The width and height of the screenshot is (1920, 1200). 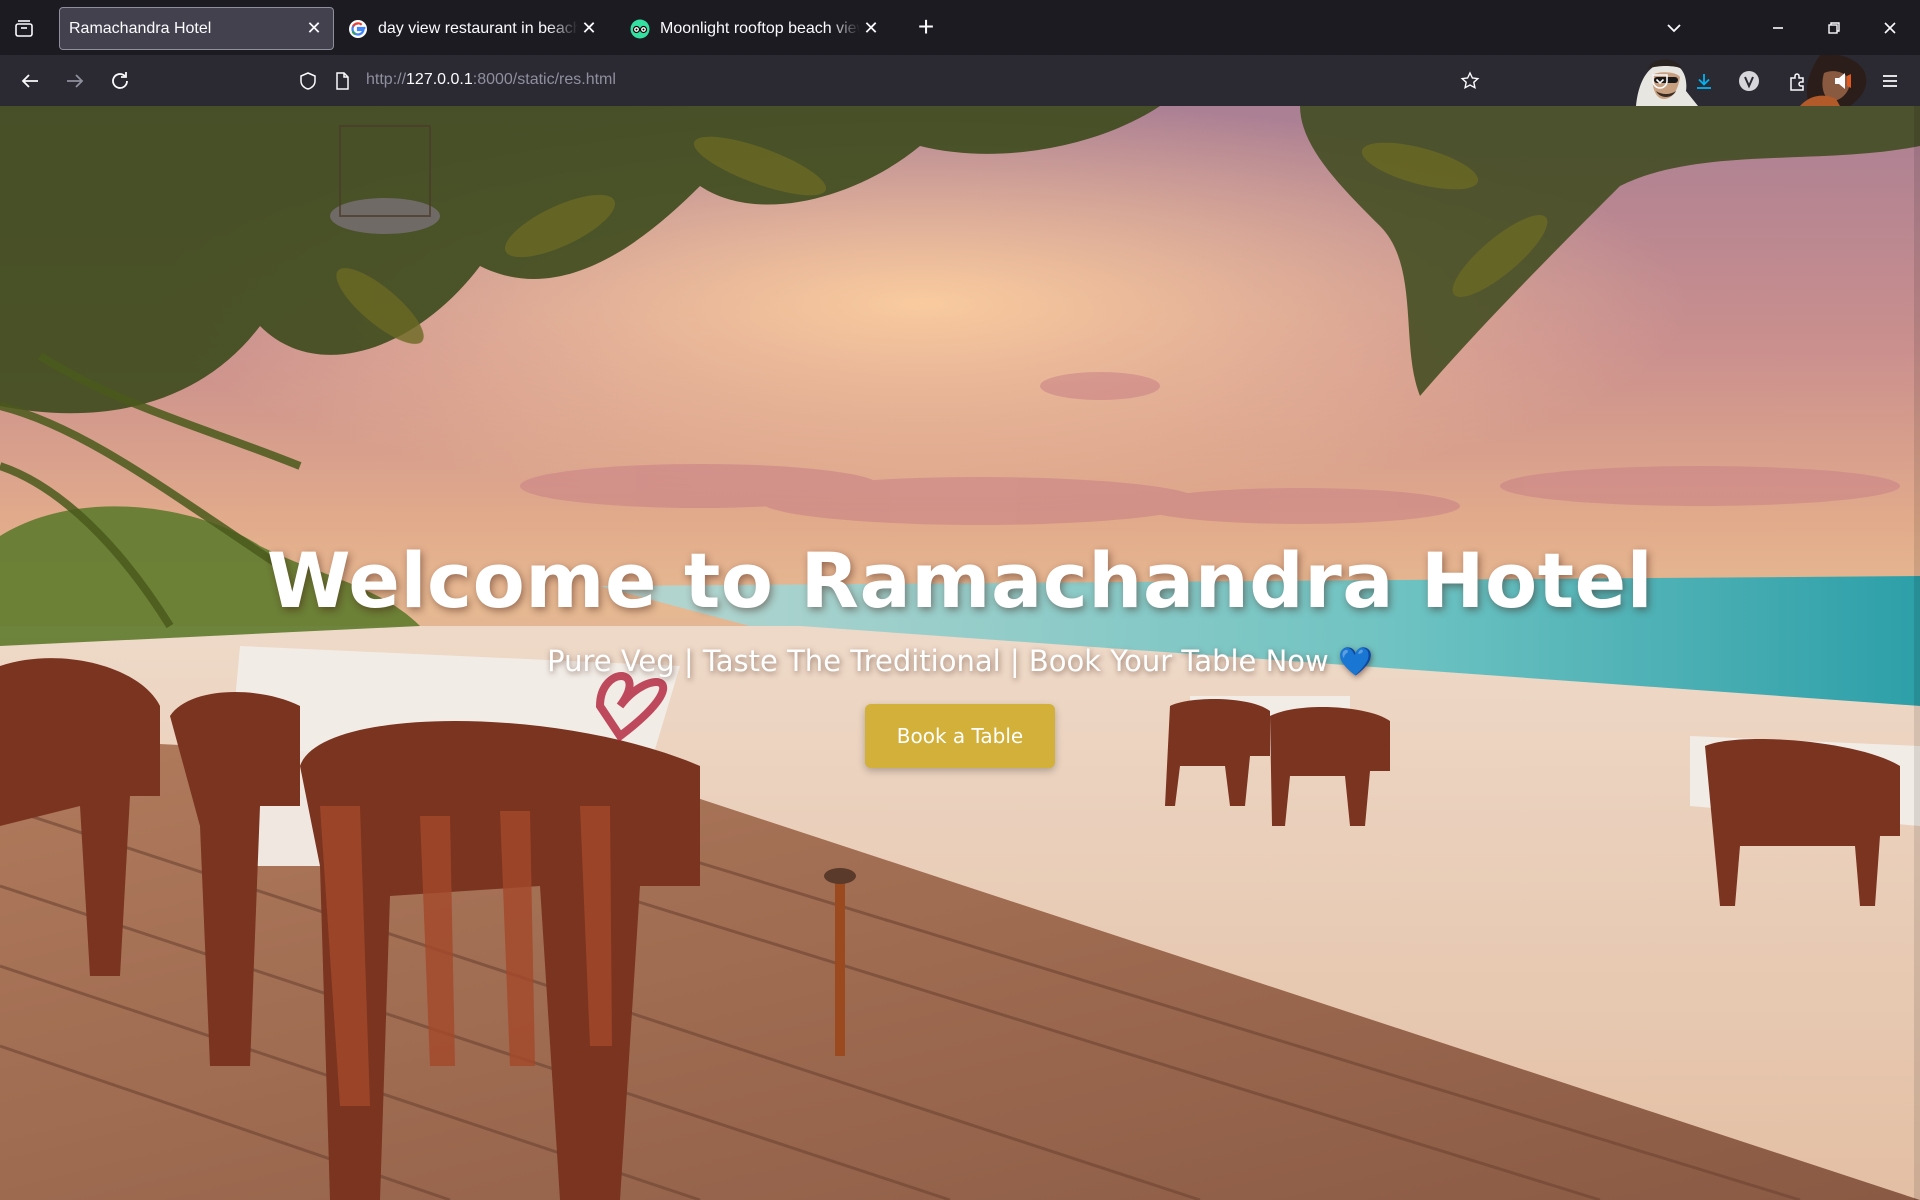 I want to click on forward-icon, so click(x=75, y=81).